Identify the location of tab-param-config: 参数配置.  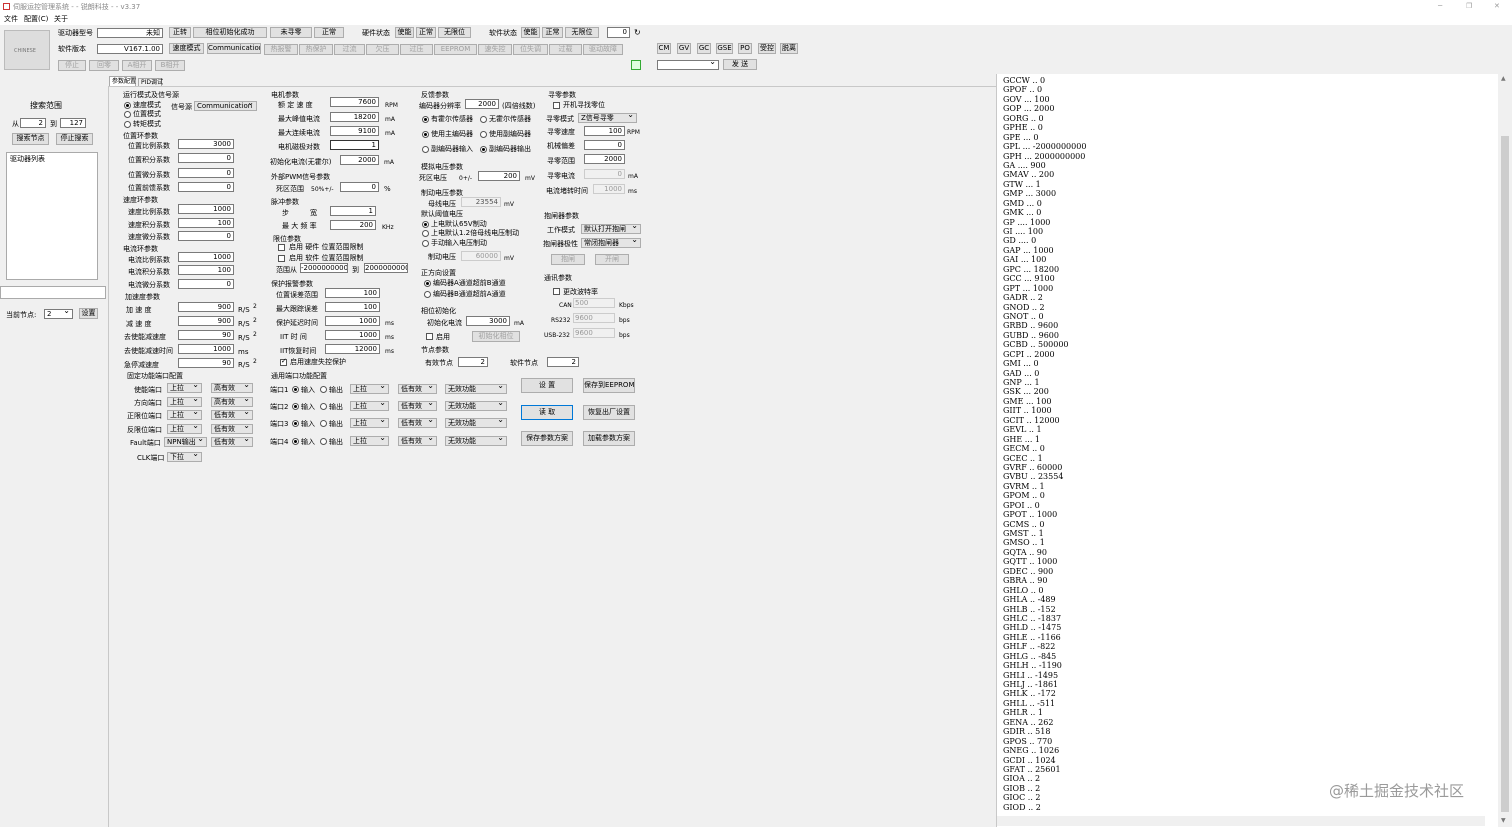
(122, 81).